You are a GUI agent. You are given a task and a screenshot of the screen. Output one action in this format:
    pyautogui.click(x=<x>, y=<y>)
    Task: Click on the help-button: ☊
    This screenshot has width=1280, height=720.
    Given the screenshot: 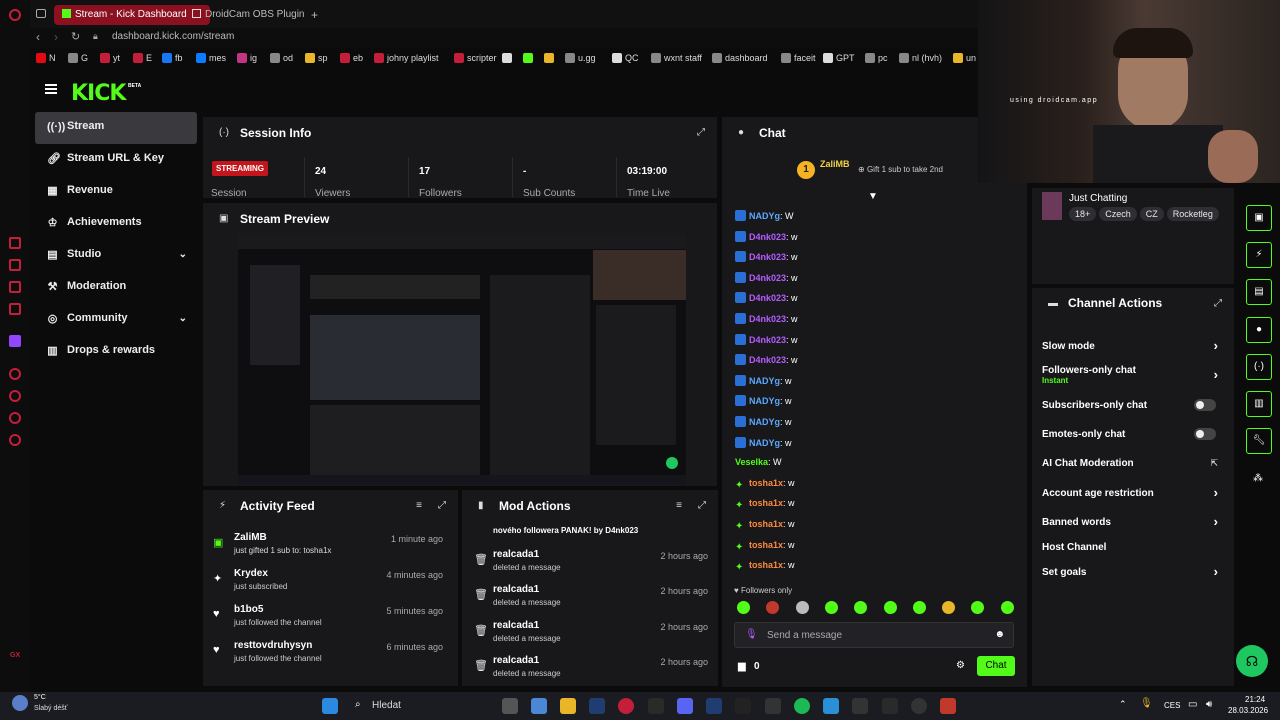 What is the action you would take?
    pyautogui.click(x=1252, y=661)
    